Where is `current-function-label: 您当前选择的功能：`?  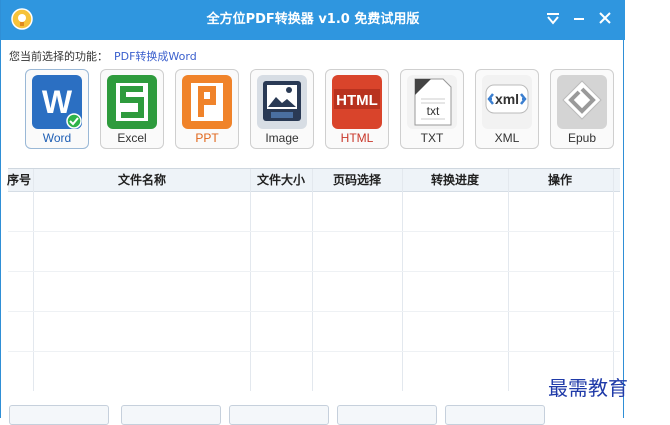 current-function-label: 您当前选择的功能： is located at coordinates (58, 56).